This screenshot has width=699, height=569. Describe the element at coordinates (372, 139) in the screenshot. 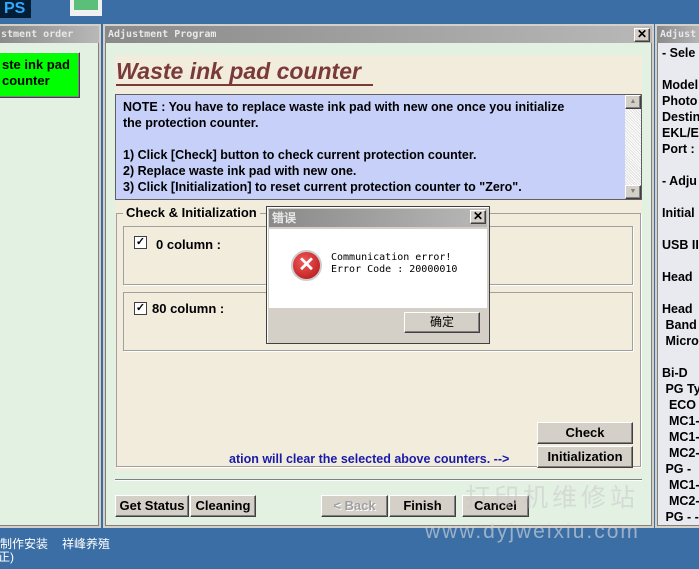

I see `note-line` at that location.